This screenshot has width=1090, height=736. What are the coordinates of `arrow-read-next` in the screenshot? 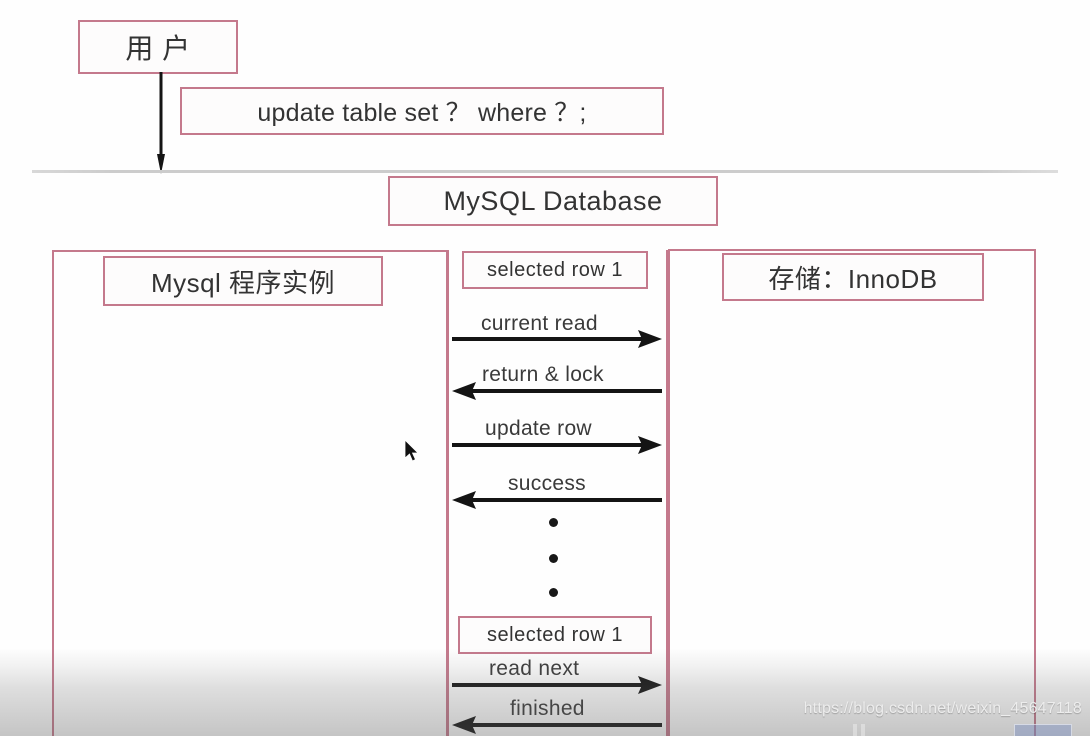 It's located at (557, 685).